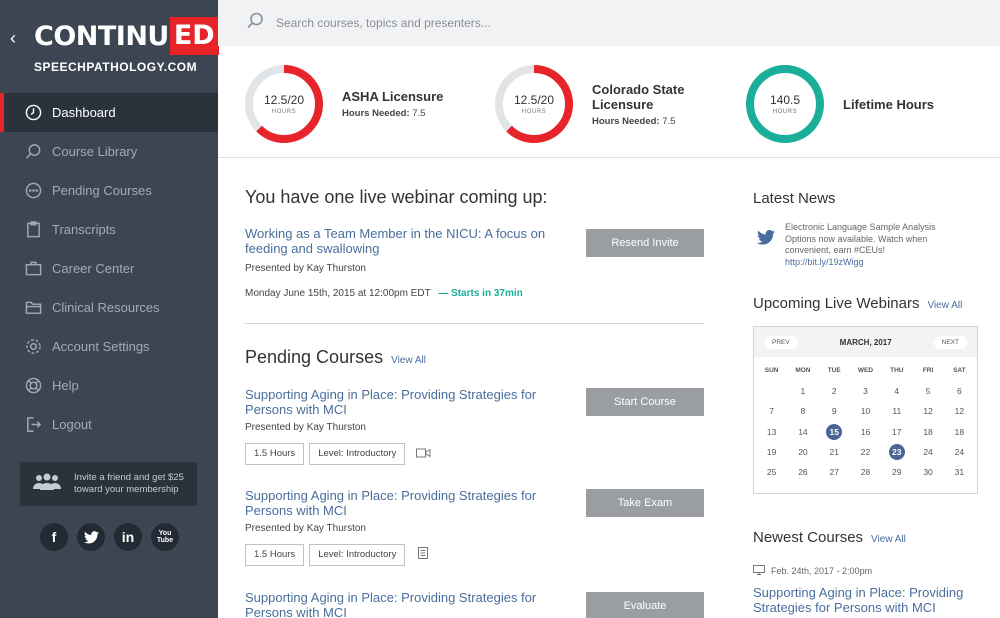  Describe the element at coordinates (950, 342) in the screenshot. I see `calendar-next-button: NEXT` at that location.